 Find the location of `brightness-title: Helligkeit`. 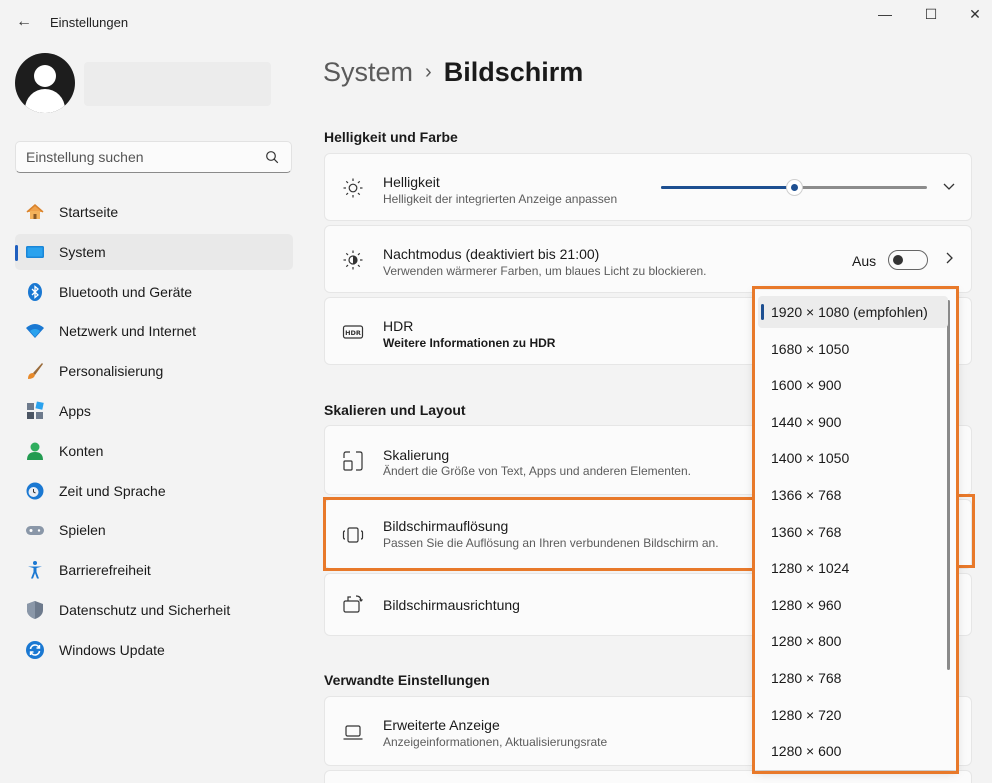

brightness-title: Helligkeit is located at coordinates (411, 182).